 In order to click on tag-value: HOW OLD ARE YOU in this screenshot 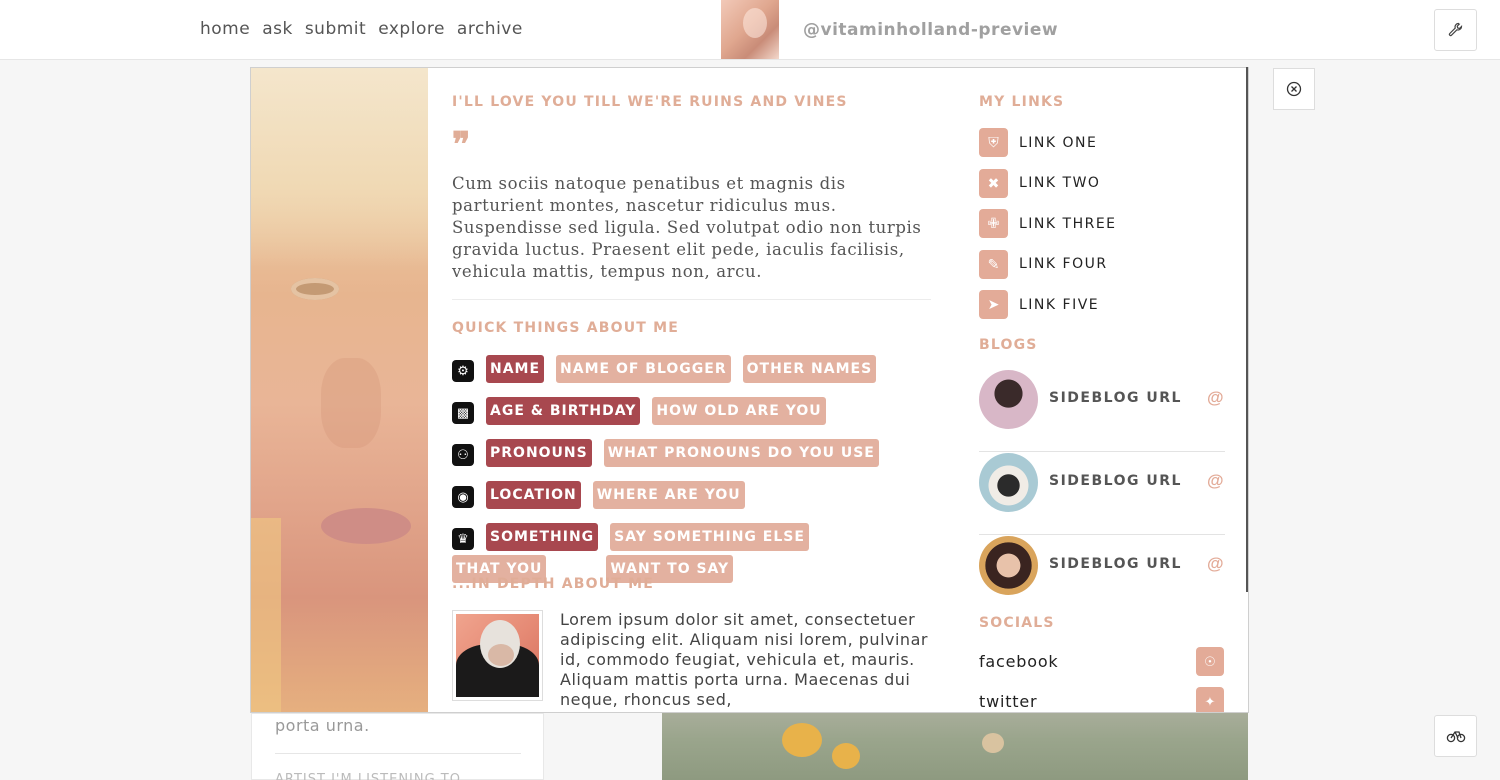, I will do `click(739, 411)`.